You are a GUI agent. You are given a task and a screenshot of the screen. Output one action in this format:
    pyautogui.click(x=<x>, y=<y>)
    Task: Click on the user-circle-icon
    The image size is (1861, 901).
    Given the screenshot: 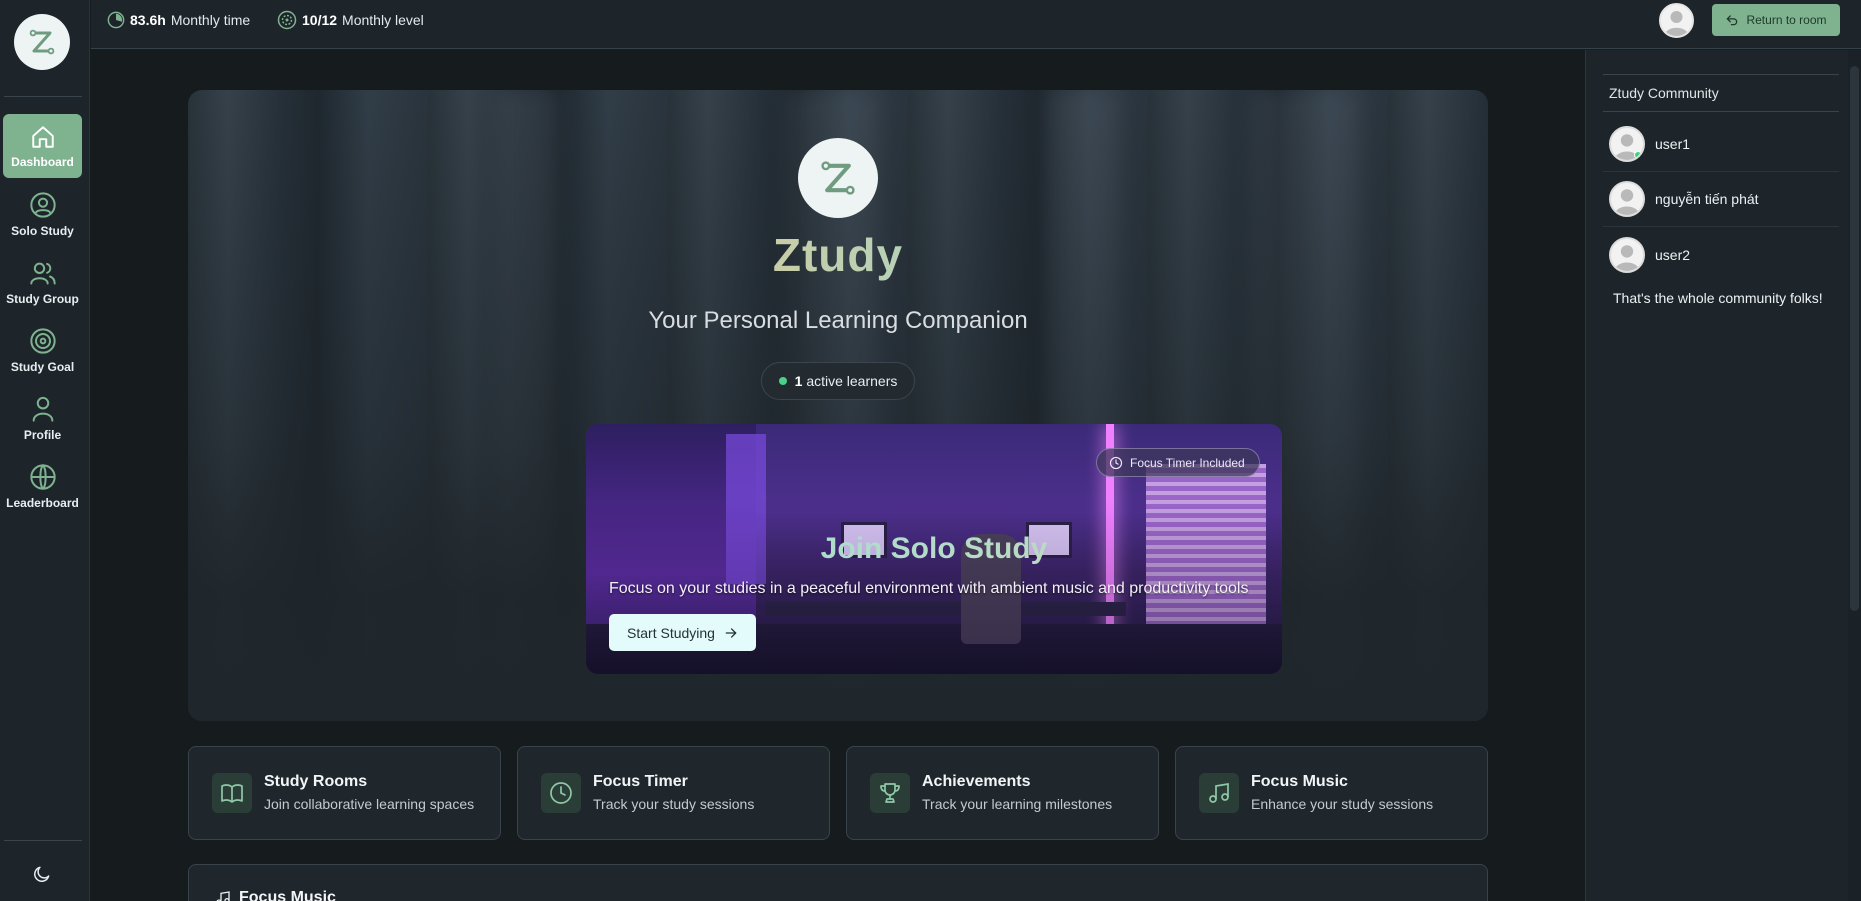 What is the action you would take?
    pyautogui.click(x=42, y=204)
    